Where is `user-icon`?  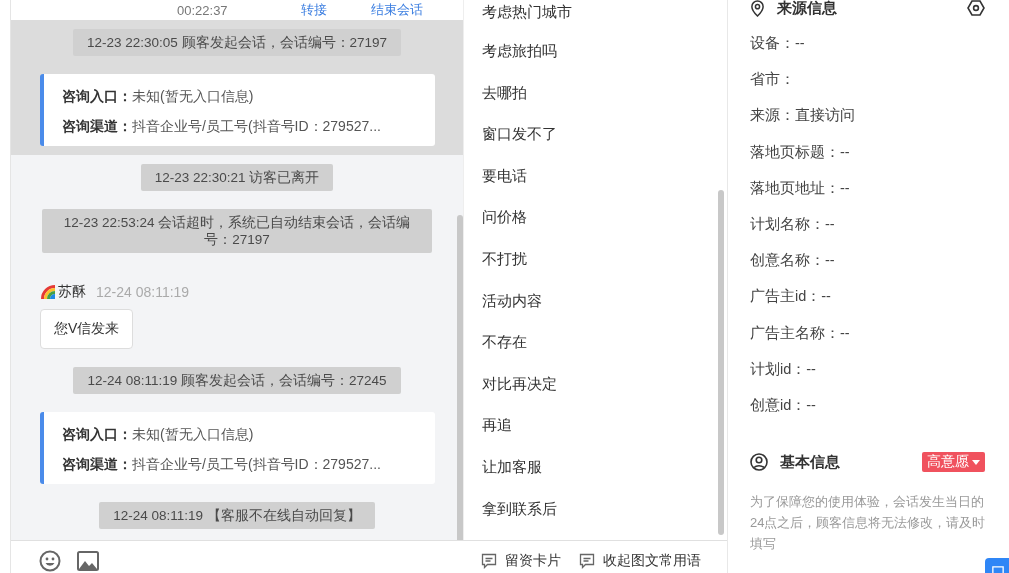 user-icon is located at coordinates (759, 462).